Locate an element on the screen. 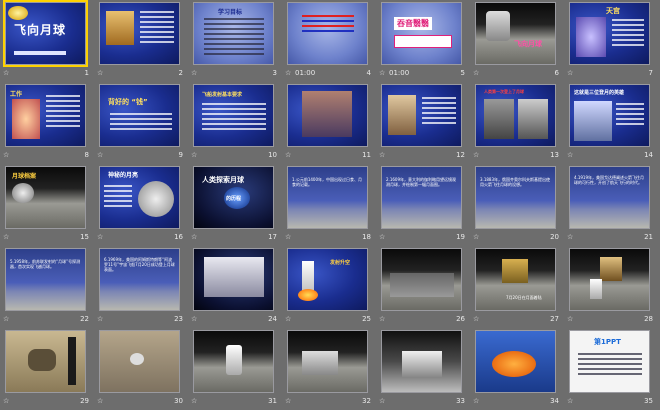 The image size is (660, 410). slide-cell: 飞船发射基本要求 ☆ 10 is located at coordinates (235, 123).